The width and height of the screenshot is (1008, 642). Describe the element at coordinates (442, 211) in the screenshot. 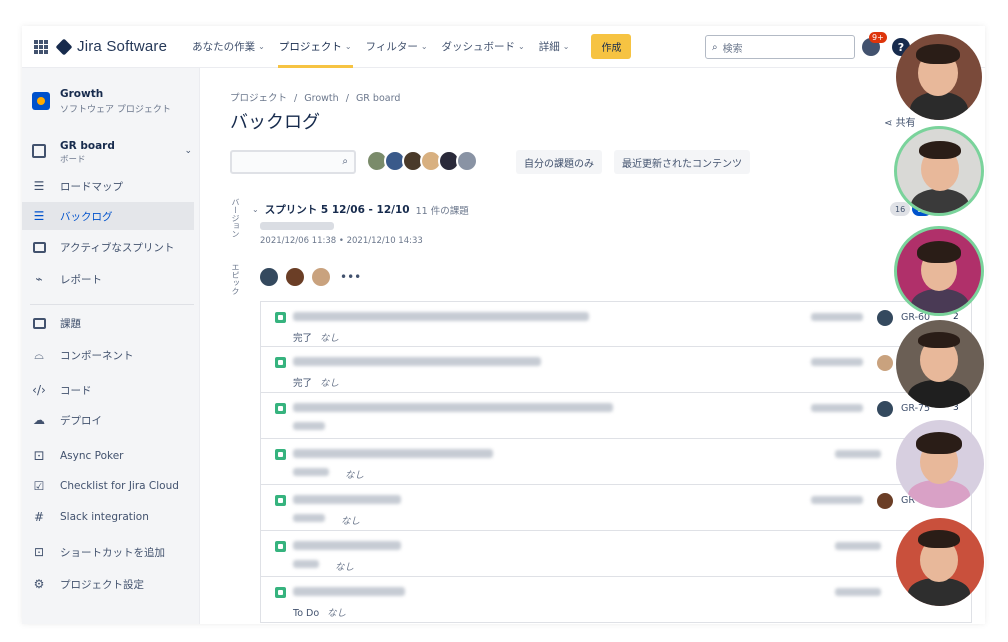

I see `sprint-issue-count: 11 件の課題` at that location.